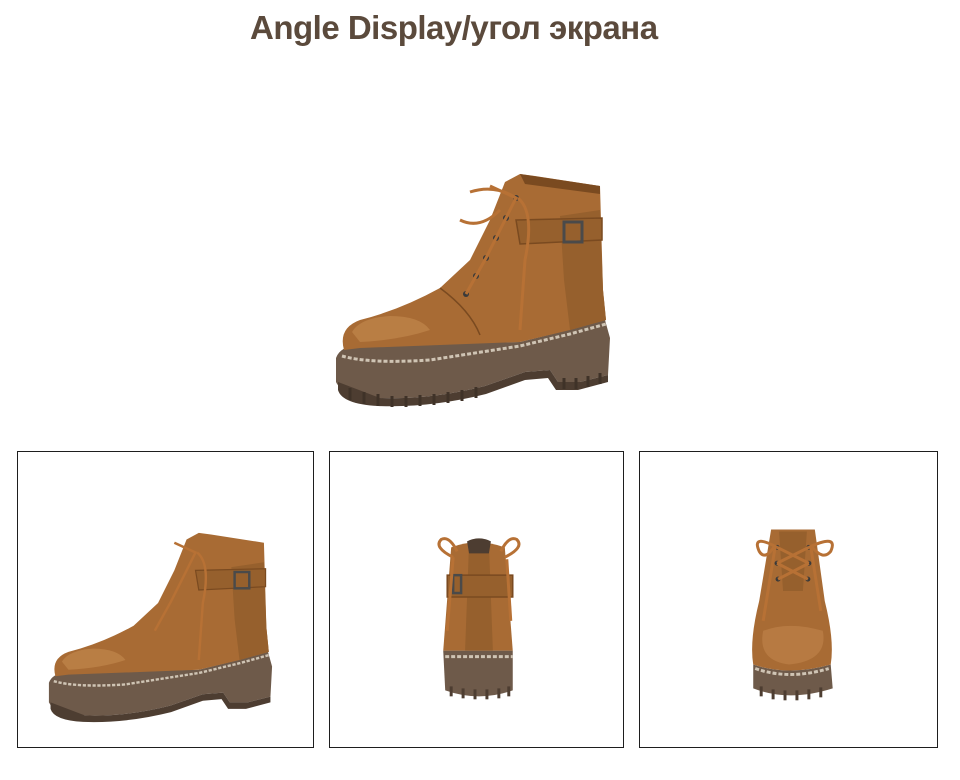 This screenshot has height=780, width=960. I want to click on page-title: Angle Display/угол экрана, so click(454, 27).